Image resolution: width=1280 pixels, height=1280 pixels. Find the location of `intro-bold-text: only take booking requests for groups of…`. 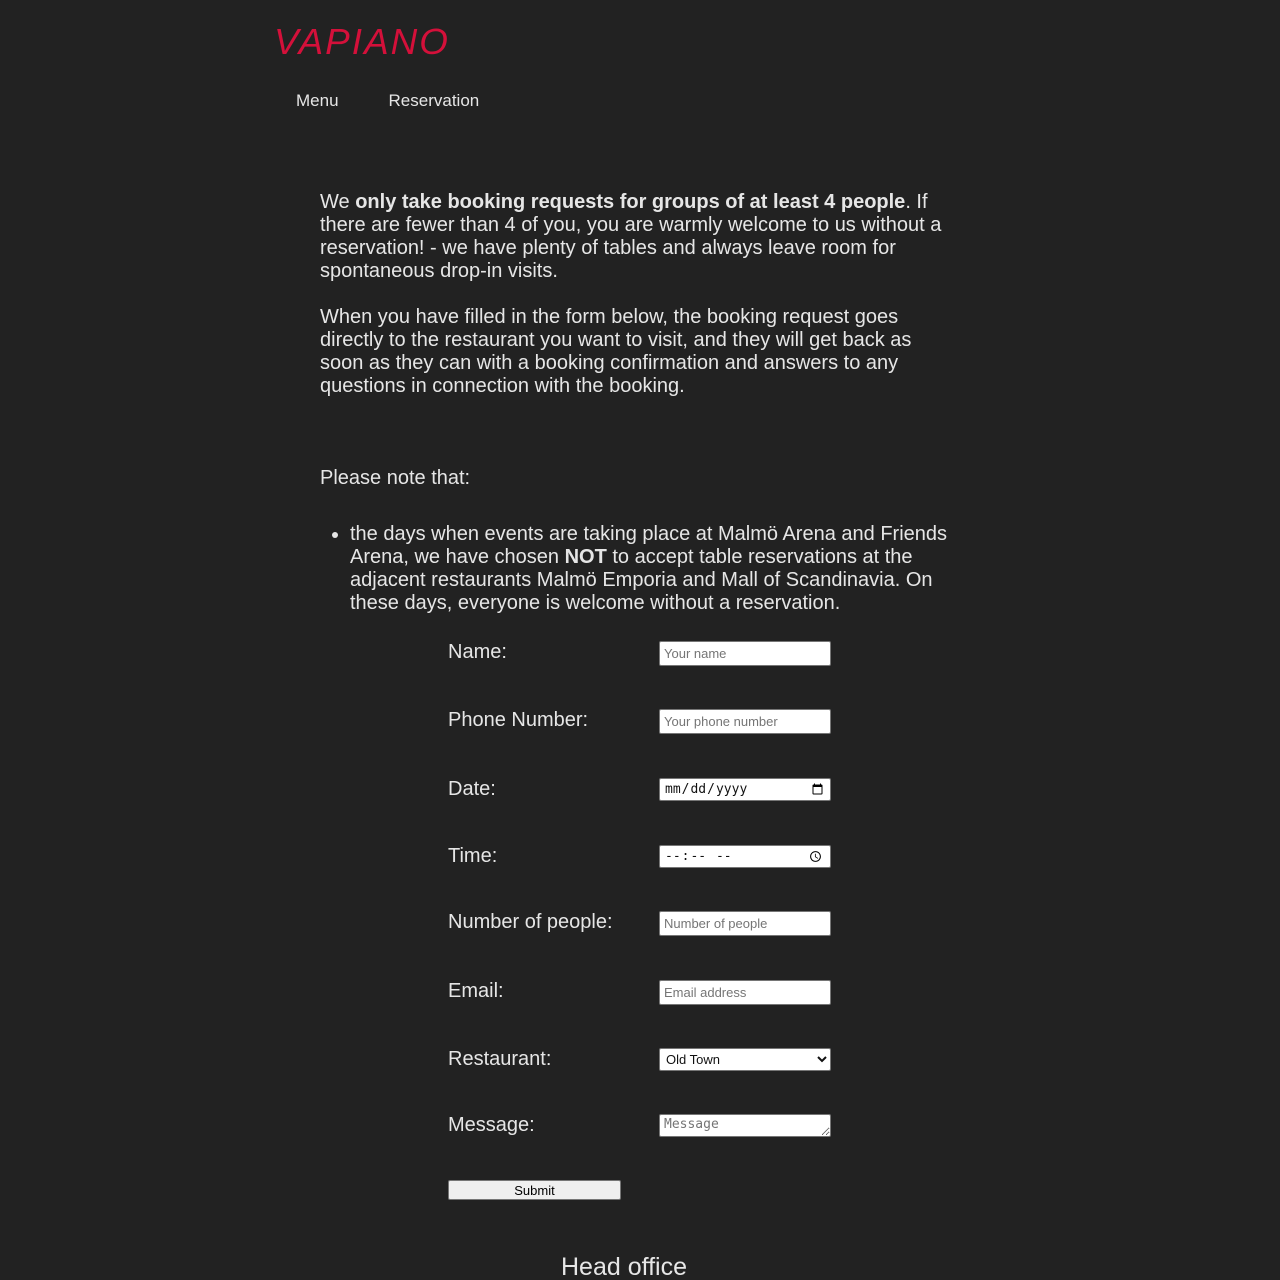

intro-bold-text: only take booking requests for groups of… is located at coordinates (630, 202).